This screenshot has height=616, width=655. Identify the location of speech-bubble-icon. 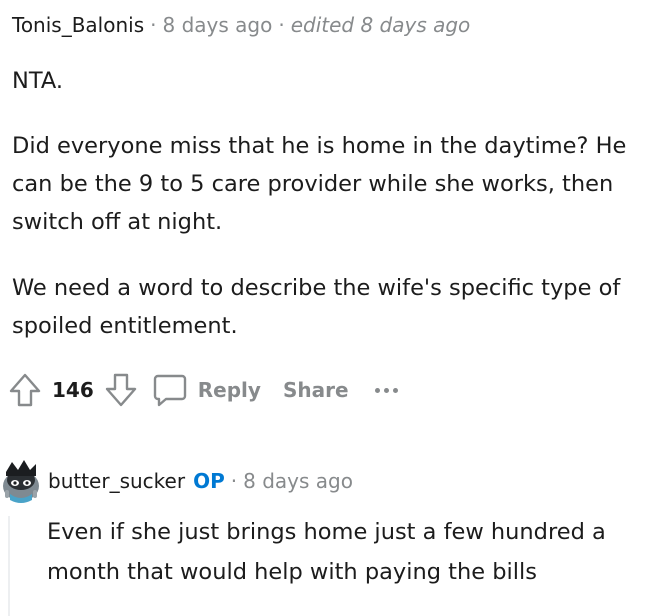
(170, 390).